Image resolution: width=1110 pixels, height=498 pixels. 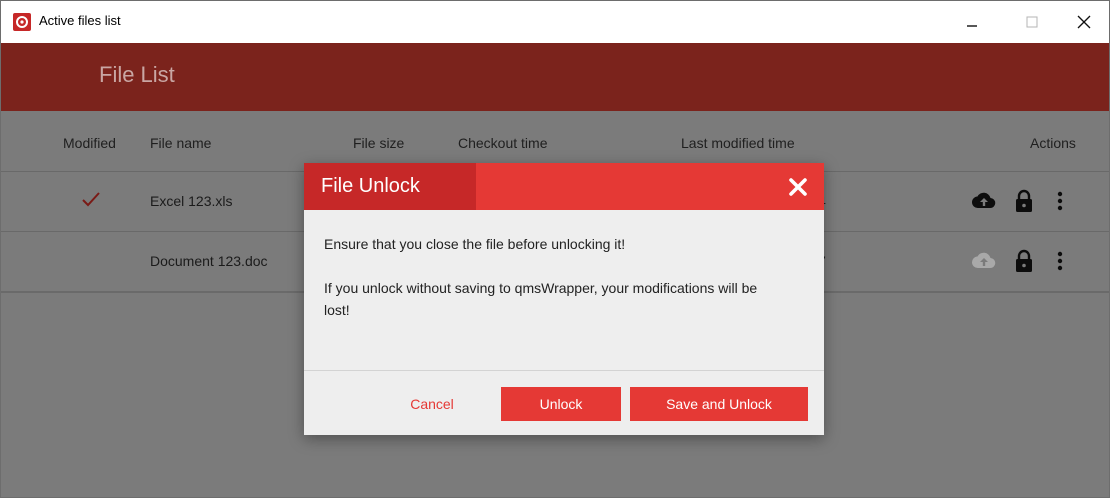 I want to click on close-window-button, so click(x=1084, y=22).